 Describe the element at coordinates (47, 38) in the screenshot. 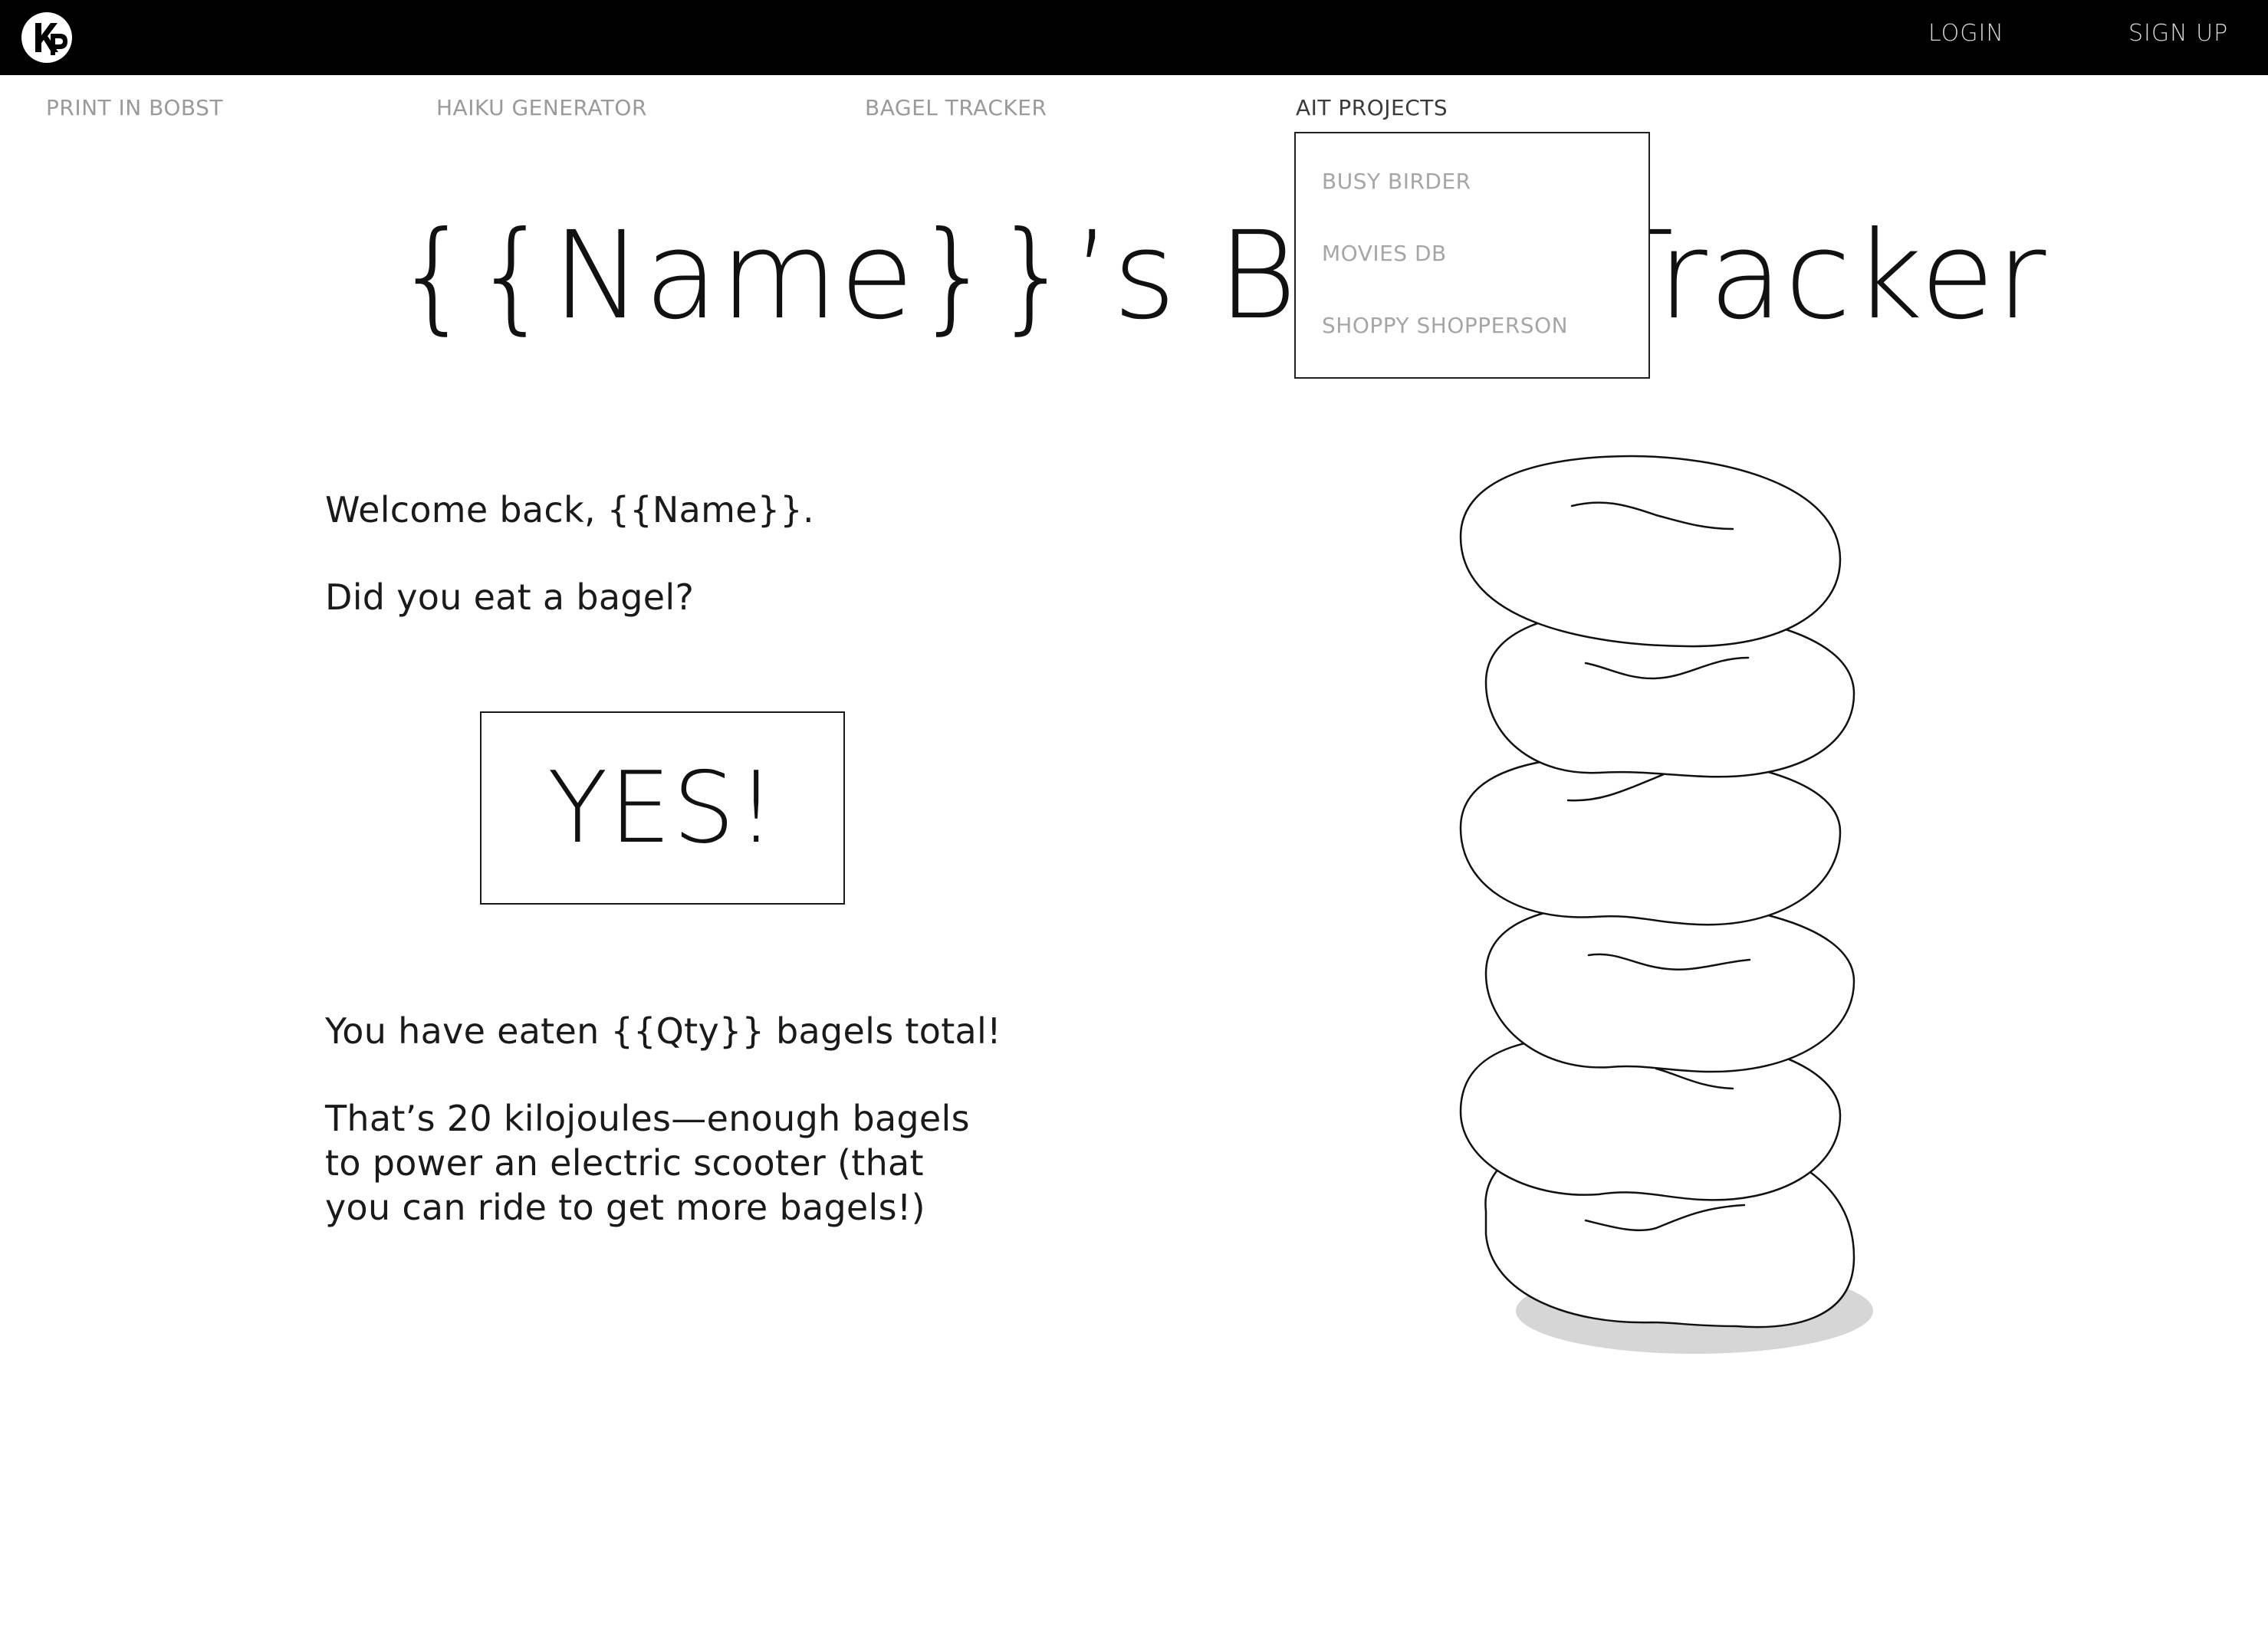

I see `logo-icon: KP` at that location.